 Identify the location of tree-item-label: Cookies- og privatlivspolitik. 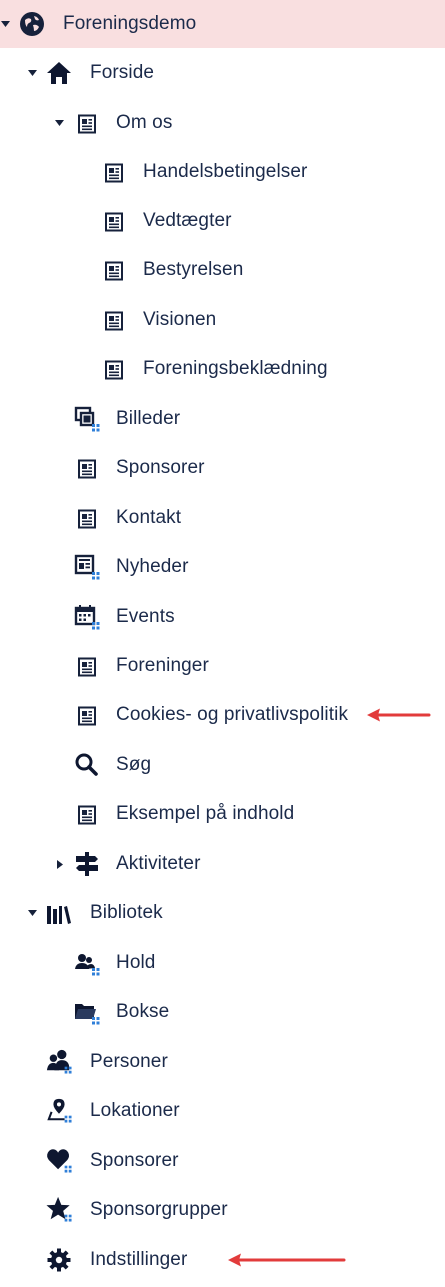
(232, 714).